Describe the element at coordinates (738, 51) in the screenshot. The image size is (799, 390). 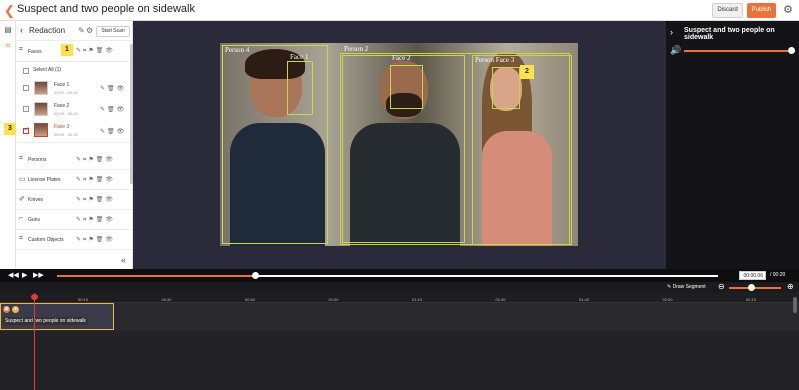
I see `volume-slider-track` at that location.